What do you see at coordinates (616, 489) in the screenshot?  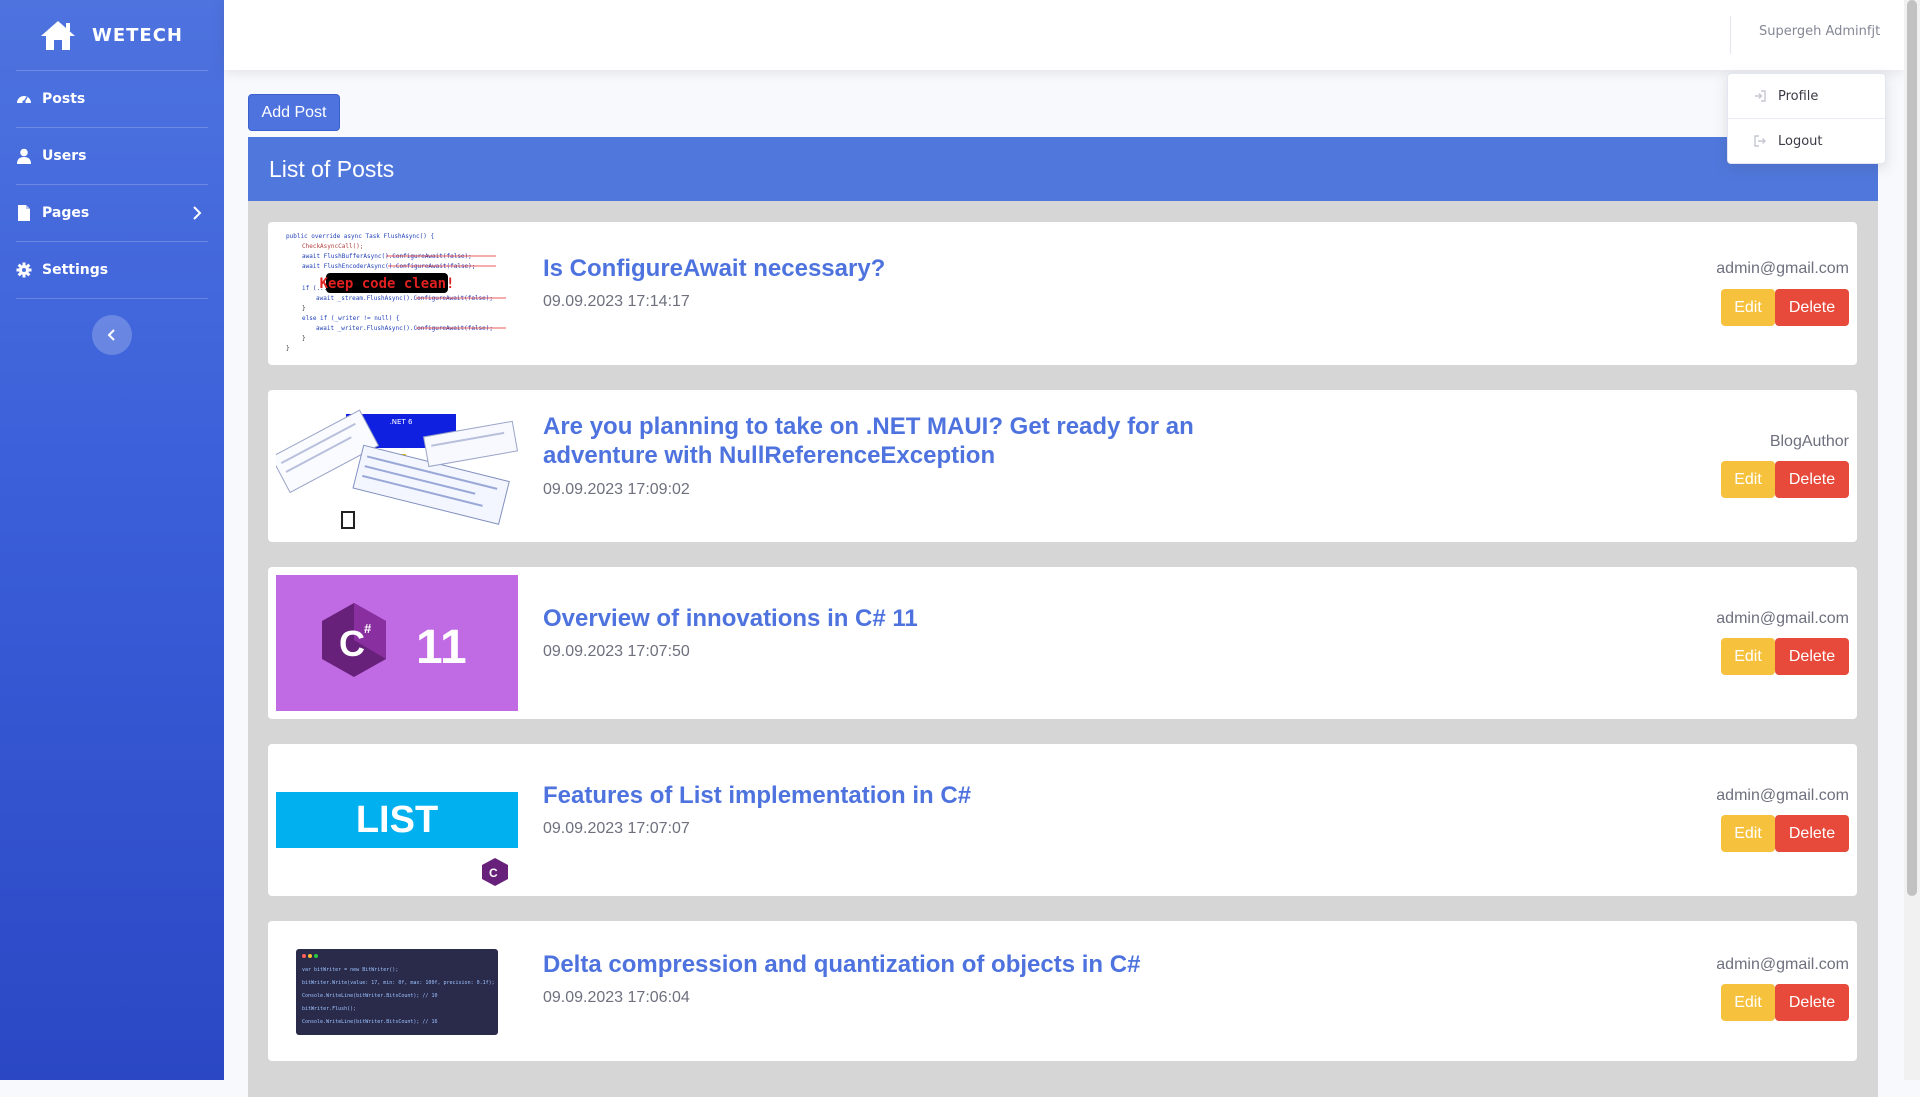 I see `post-date: 09.09.2023 17:09:02` at bounding box center [616, 489].